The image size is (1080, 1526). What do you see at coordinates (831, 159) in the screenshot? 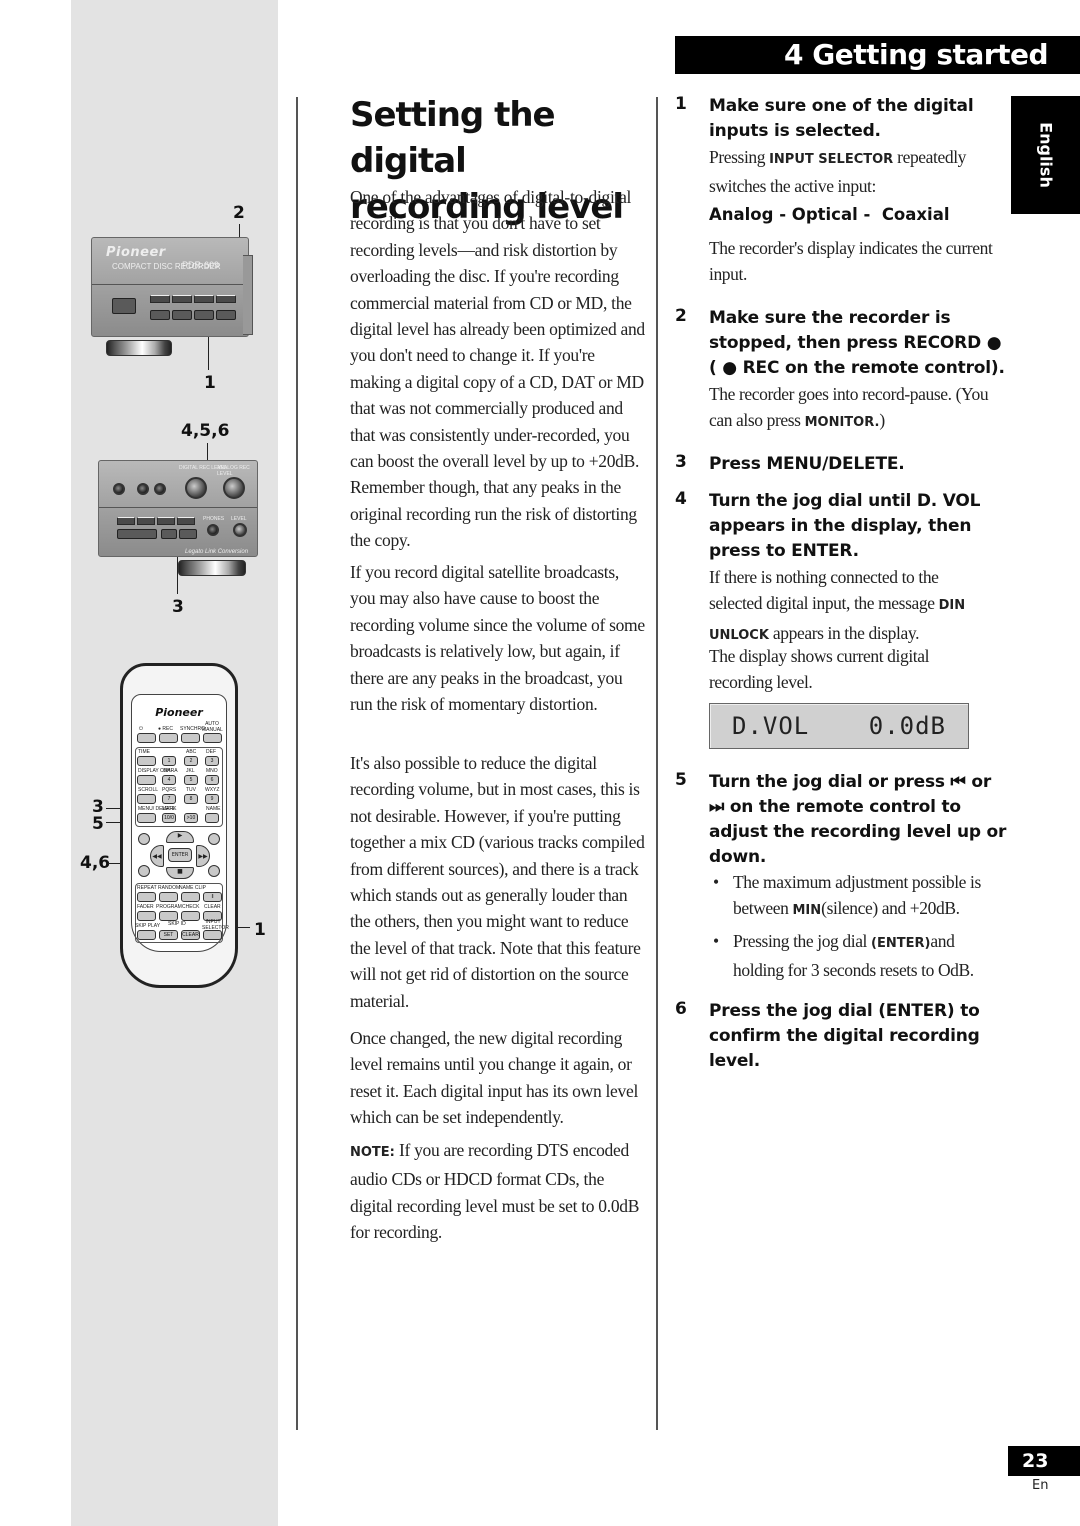
I see `key-name: INPUT SELECTOR` at bounding box center [831, 159].